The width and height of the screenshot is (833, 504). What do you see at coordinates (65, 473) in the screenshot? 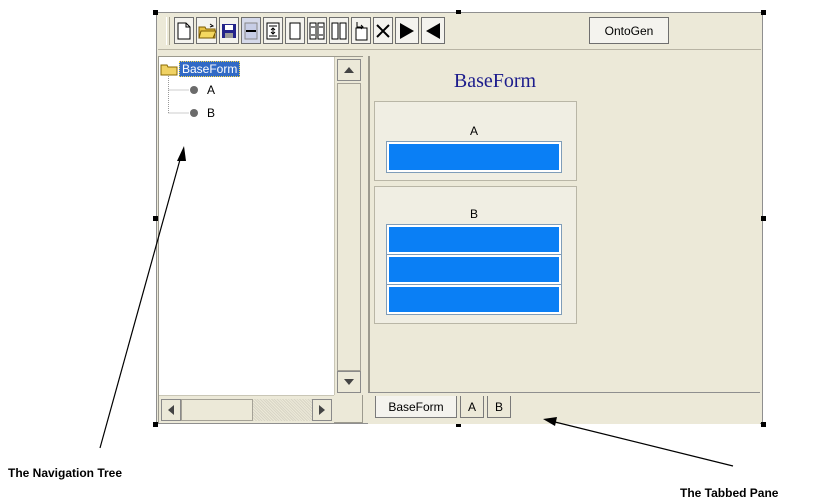
I see `label-navigation-tree: The Navigation Tree` at bounding box center [65, 473].